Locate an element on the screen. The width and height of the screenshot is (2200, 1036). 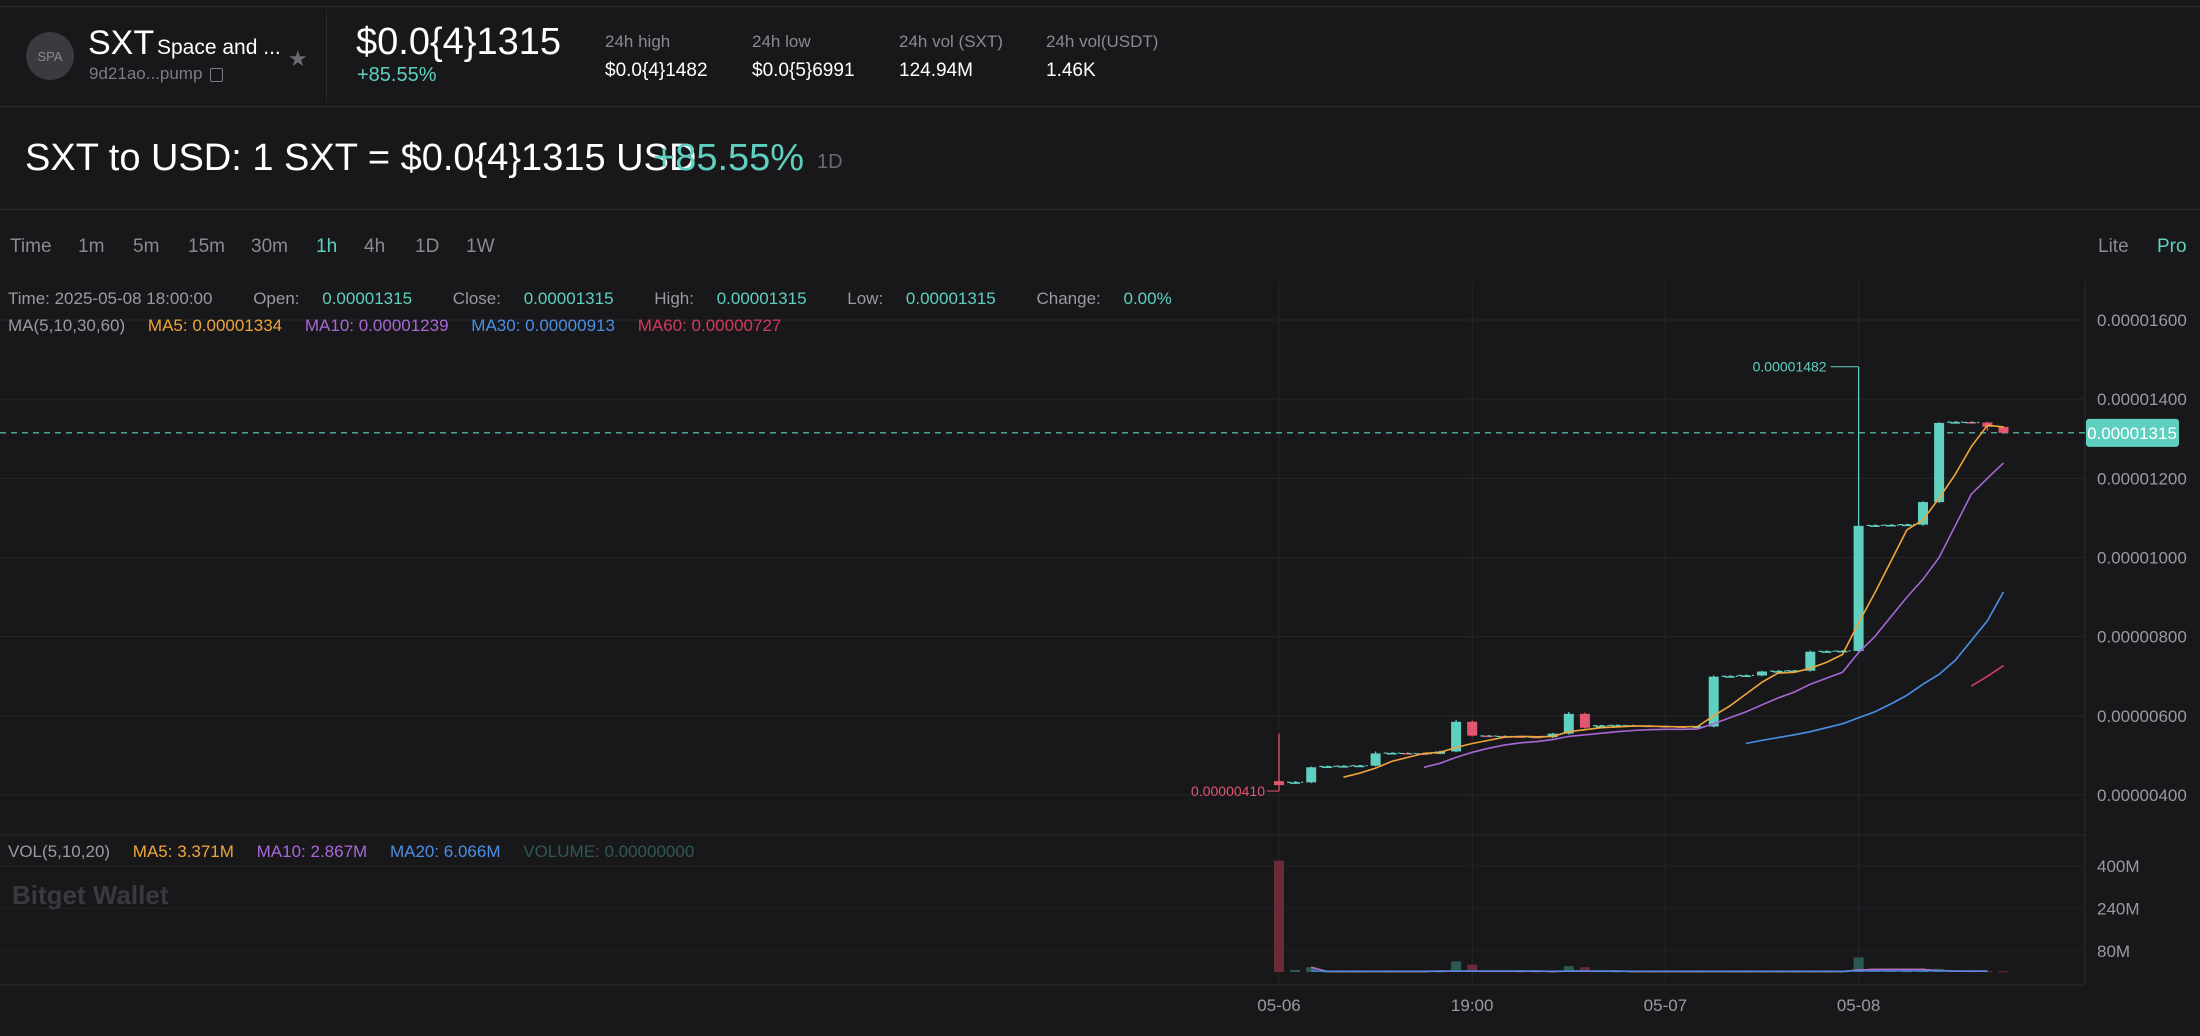
x-tick-label: 19:00 is located at coordinates (1472, 1005).